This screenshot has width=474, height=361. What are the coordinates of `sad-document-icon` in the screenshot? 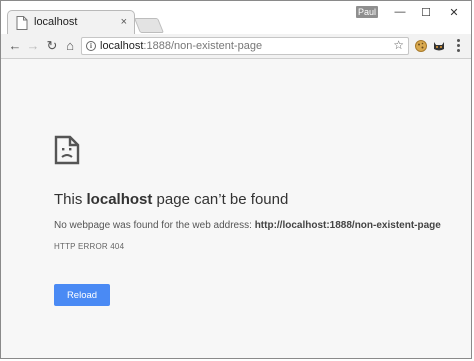 It's located at (67, 150).